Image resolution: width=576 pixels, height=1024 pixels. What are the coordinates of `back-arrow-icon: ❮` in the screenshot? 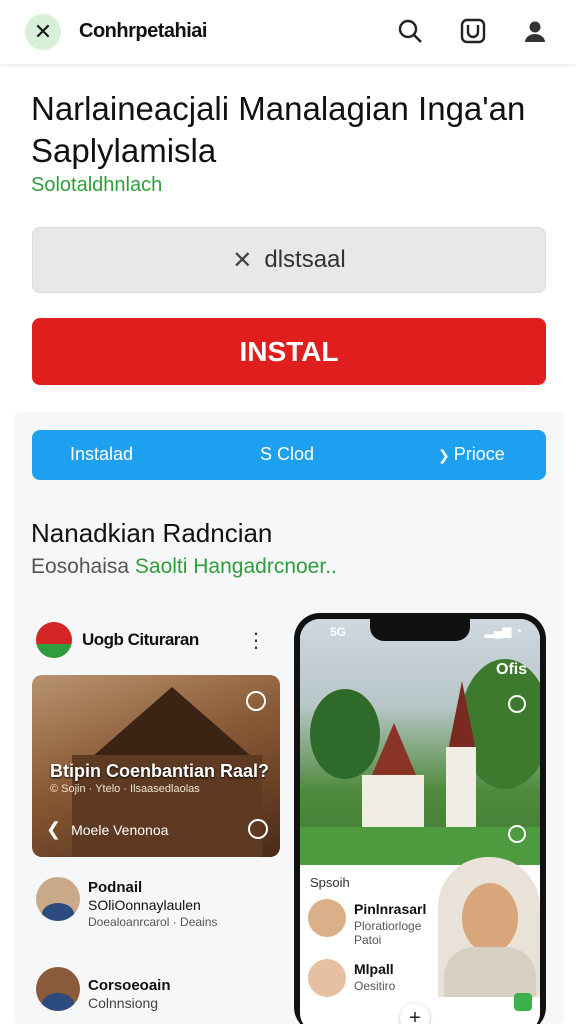 It's located at (53, 829).